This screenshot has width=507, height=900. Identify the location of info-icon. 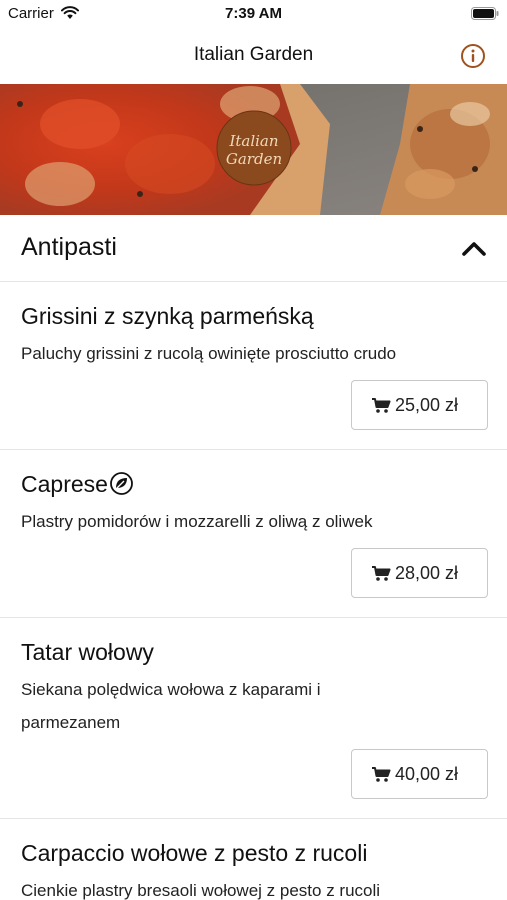
(473, 56).